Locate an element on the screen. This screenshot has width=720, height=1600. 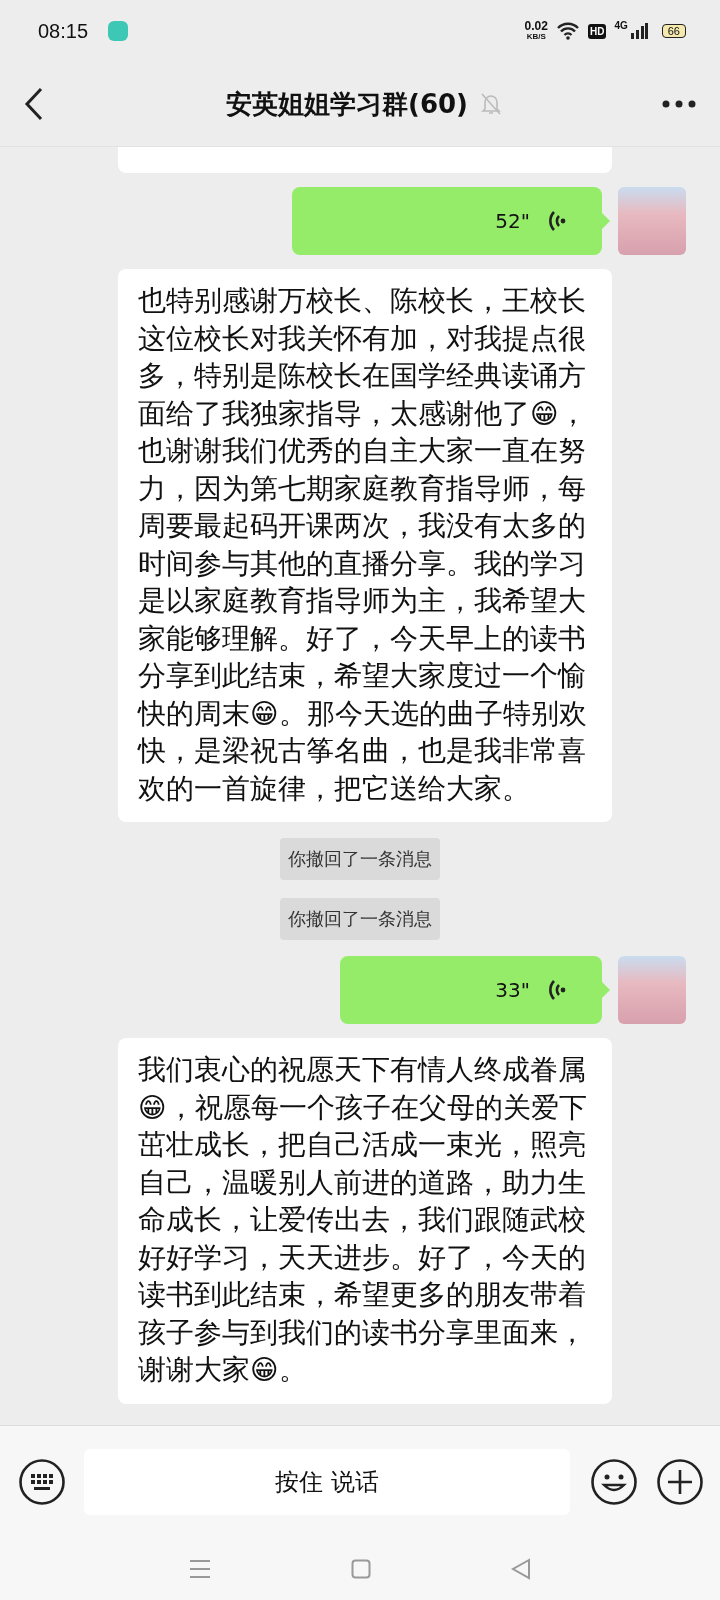
plus-icon is located at coordinates (680, 1482).